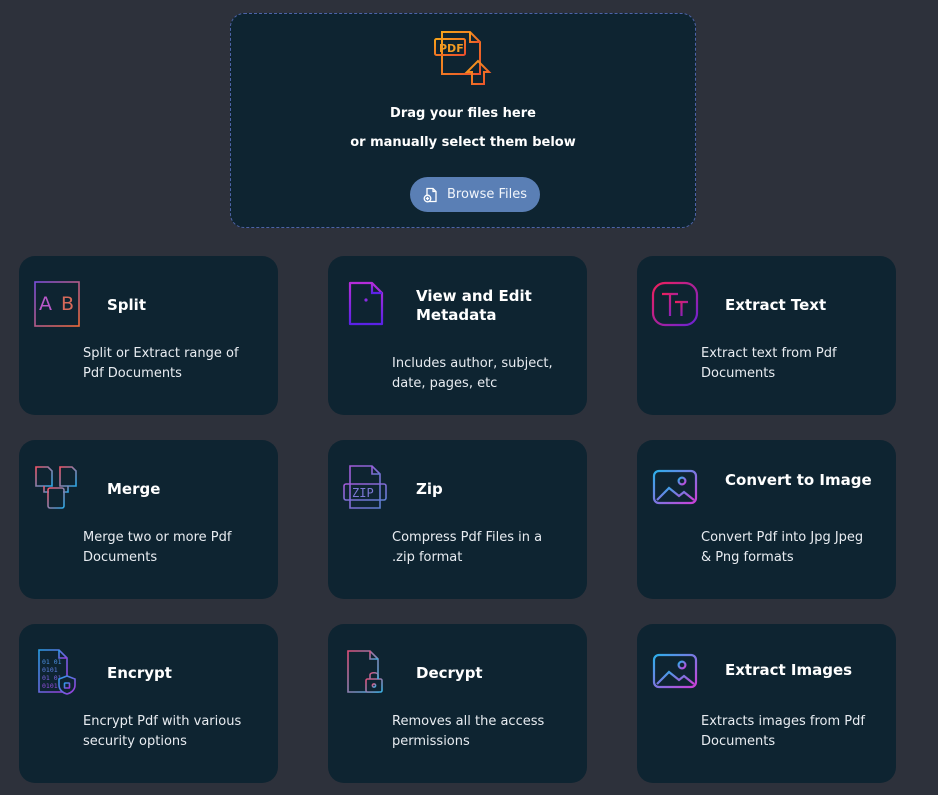 The width and height of the screenshot is (938, 795). Describe the element at coordinates (45, 304) in the screenshot. I see `svg-text: A` at that location.